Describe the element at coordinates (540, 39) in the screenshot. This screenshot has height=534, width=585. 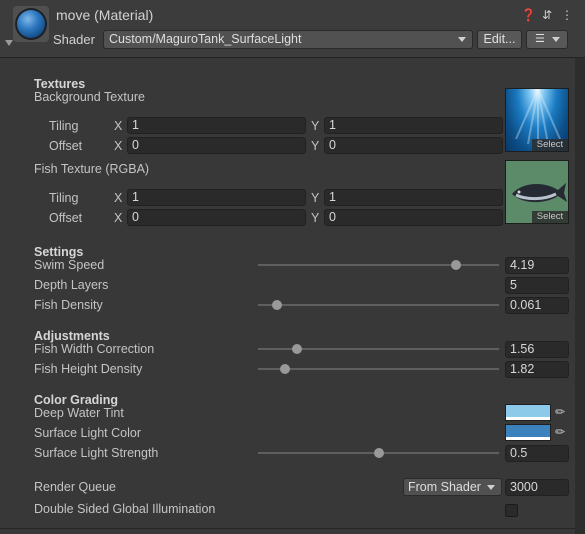
I see `list-icon: ☰` at that location.